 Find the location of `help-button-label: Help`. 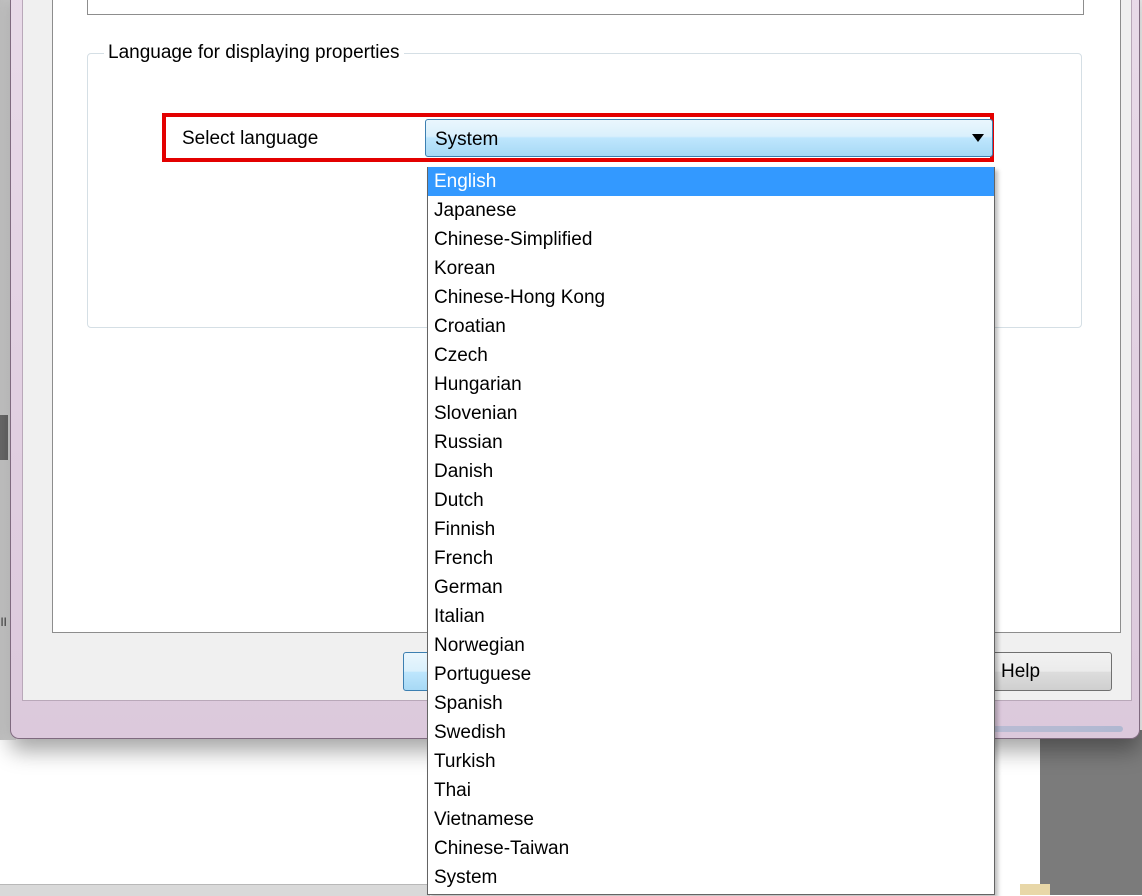

help-button-label: Help is located at coordinates (1021, 671).